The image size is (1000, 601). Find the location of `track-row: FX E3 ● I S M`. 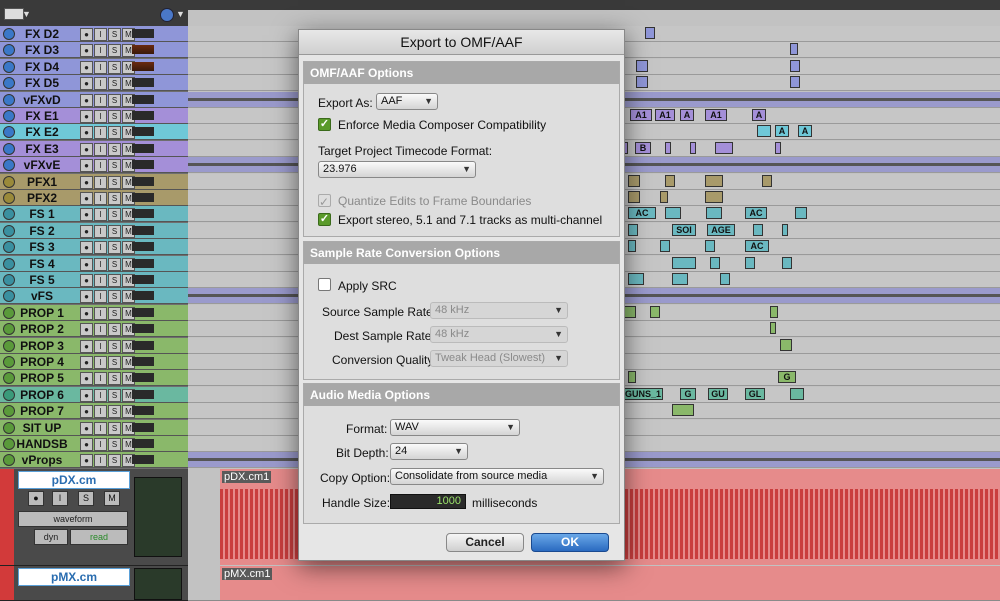

track-row: FX E3 ● I S M is located at coordinates (94, 148).